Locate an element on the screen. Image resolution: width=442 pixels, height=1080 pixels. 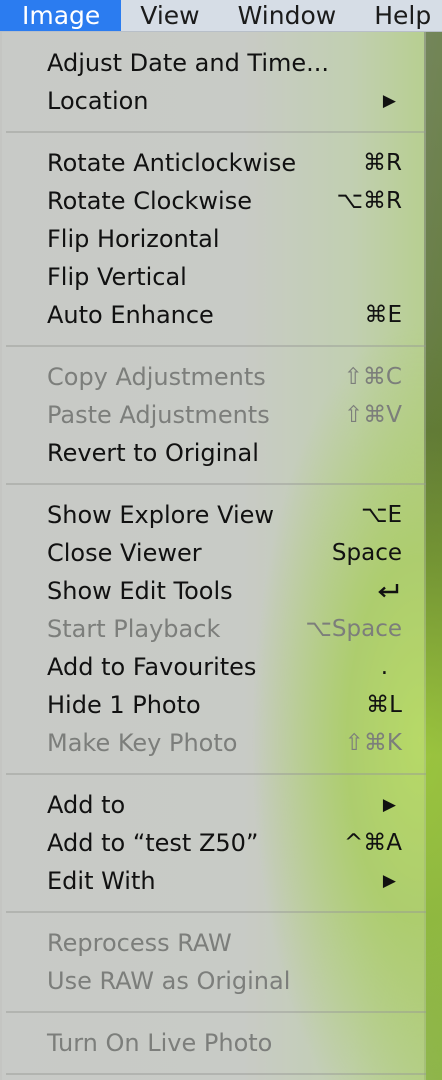
menu-item-label: Location is located at coordinates (98, 101).